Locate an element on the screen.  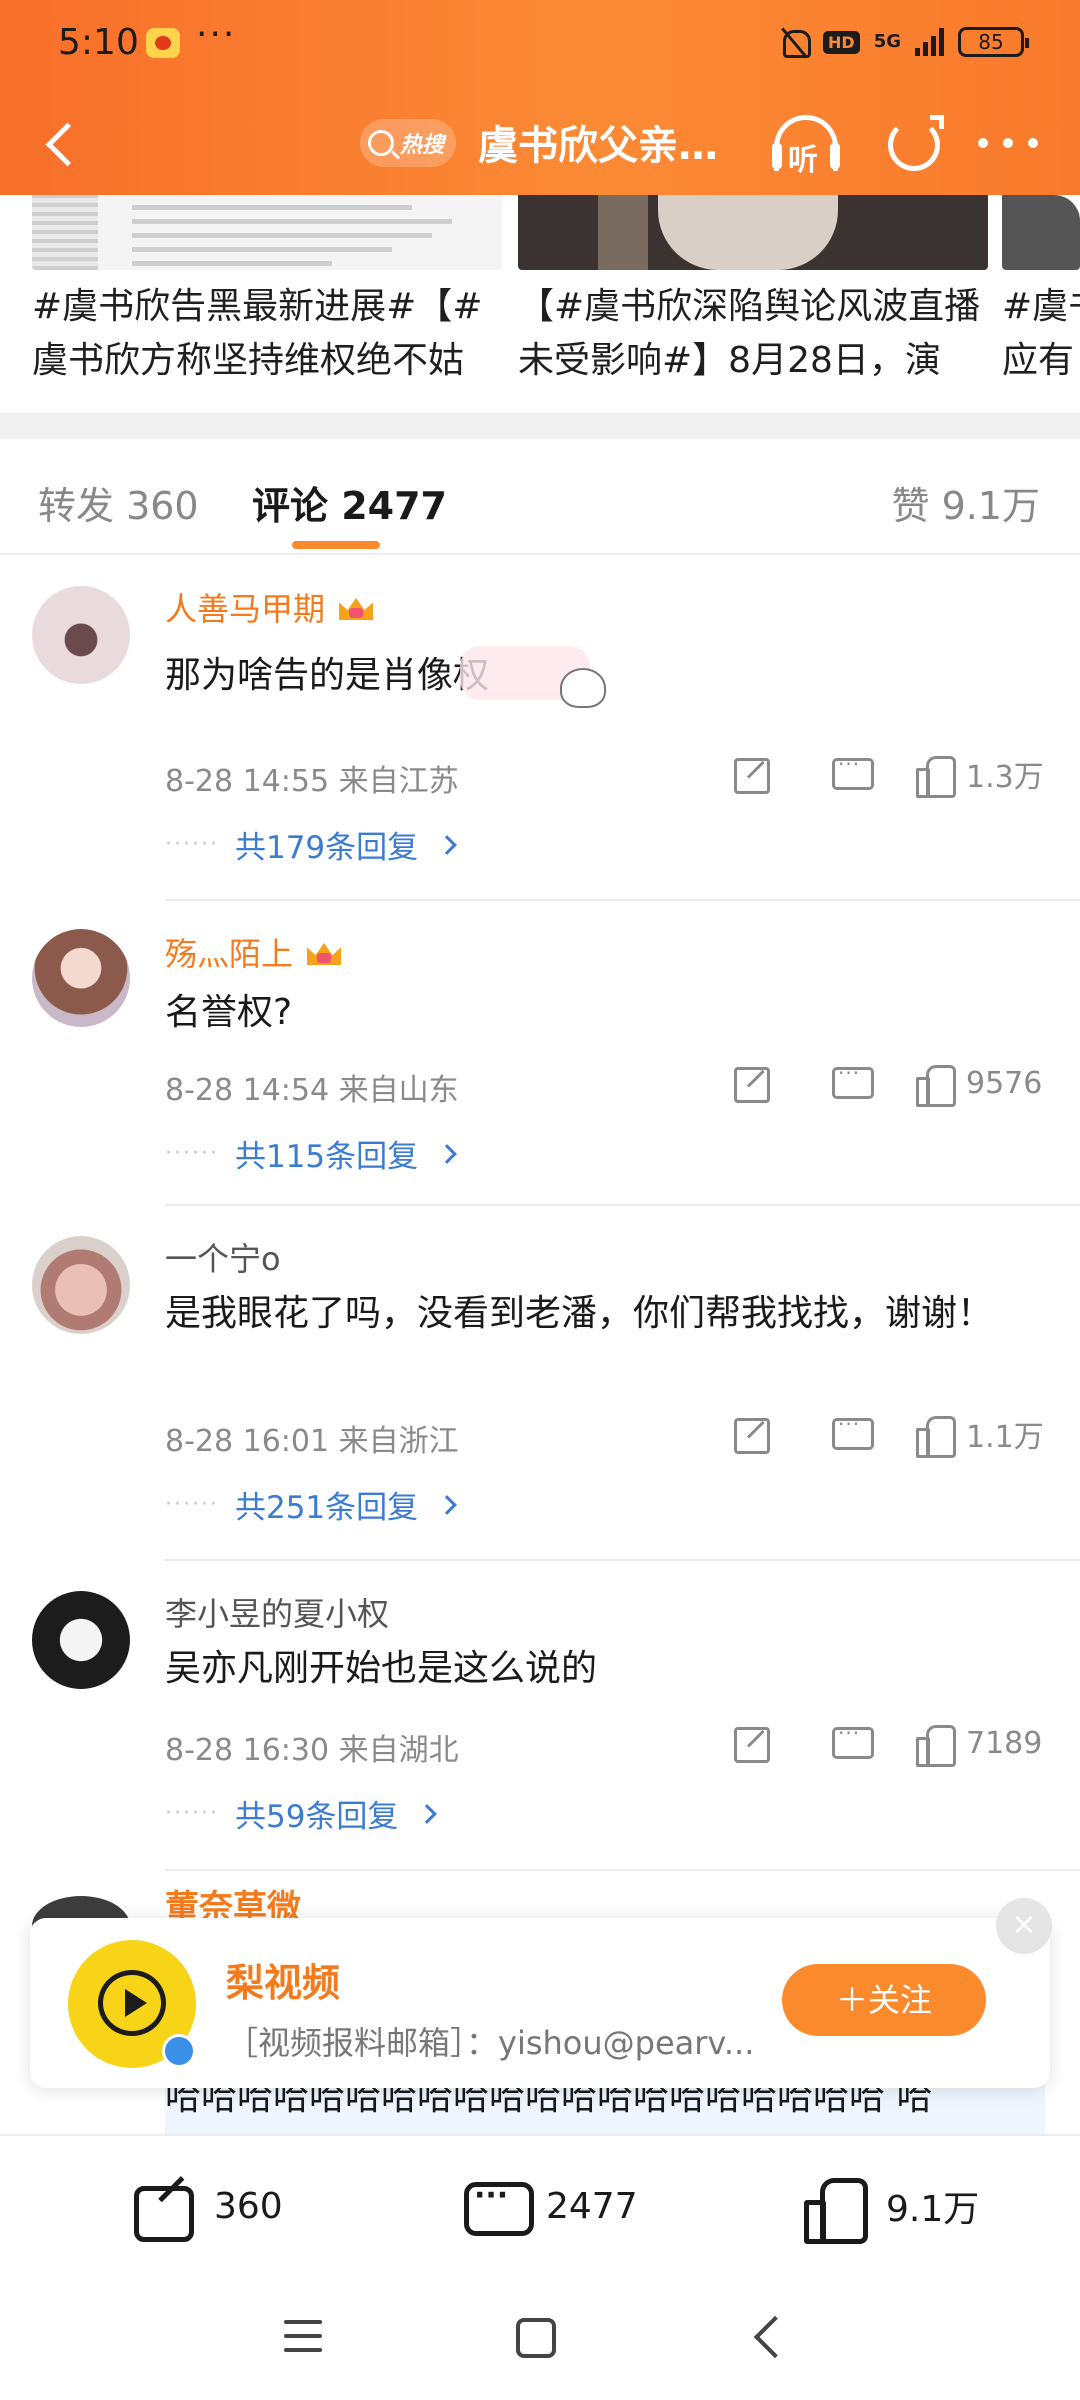
back-button is located at coordinates (64, 143).